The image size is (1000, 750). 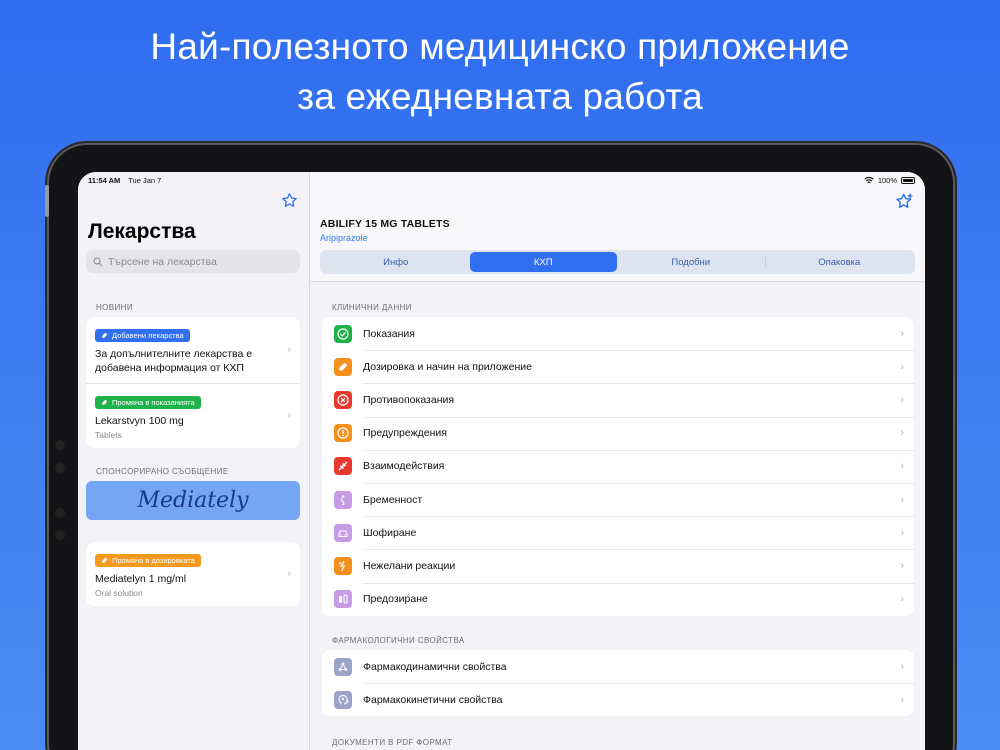 What do you see at coordinates (435, 666) in the screenshot?
I see `row-label: Фармакодинамични свойства` at bounding box center [435, 666].